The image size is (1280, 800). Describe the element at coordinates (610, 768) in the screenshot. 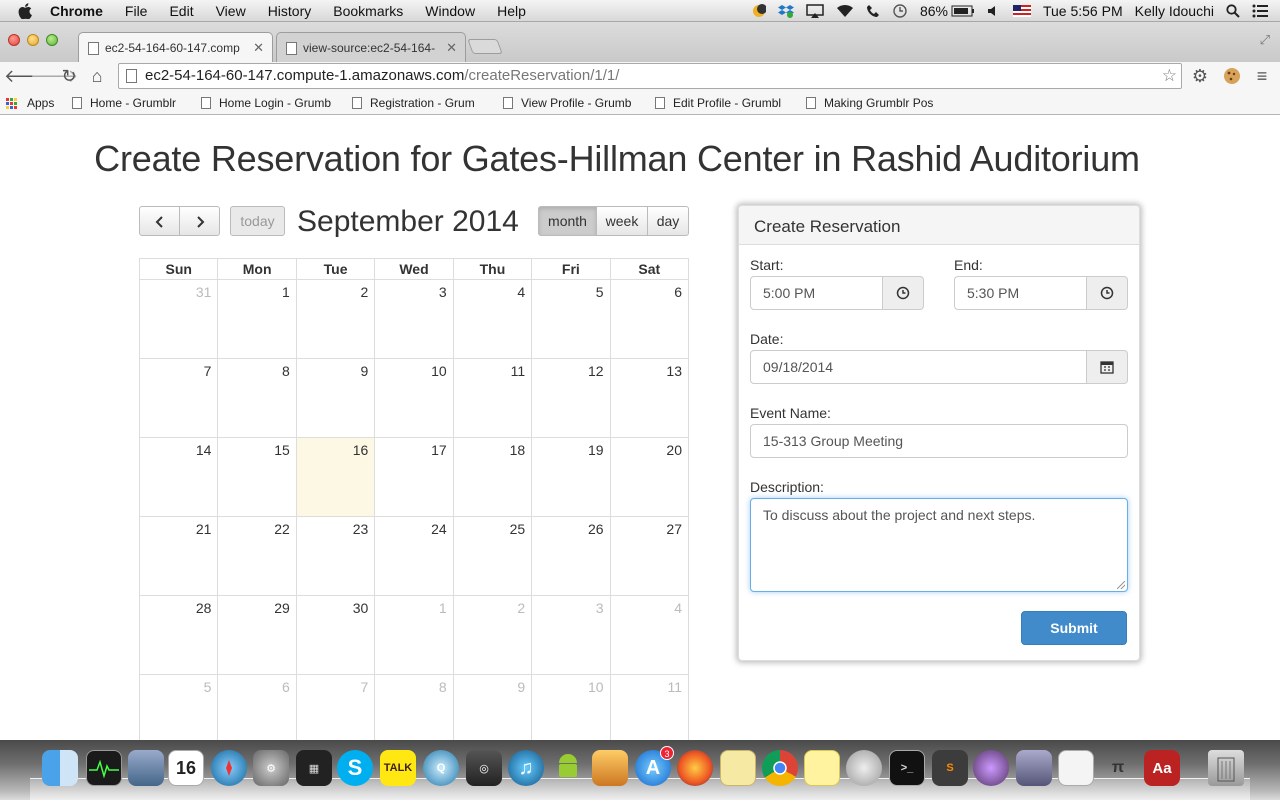

I see `pineapple-app-icon` at that location.